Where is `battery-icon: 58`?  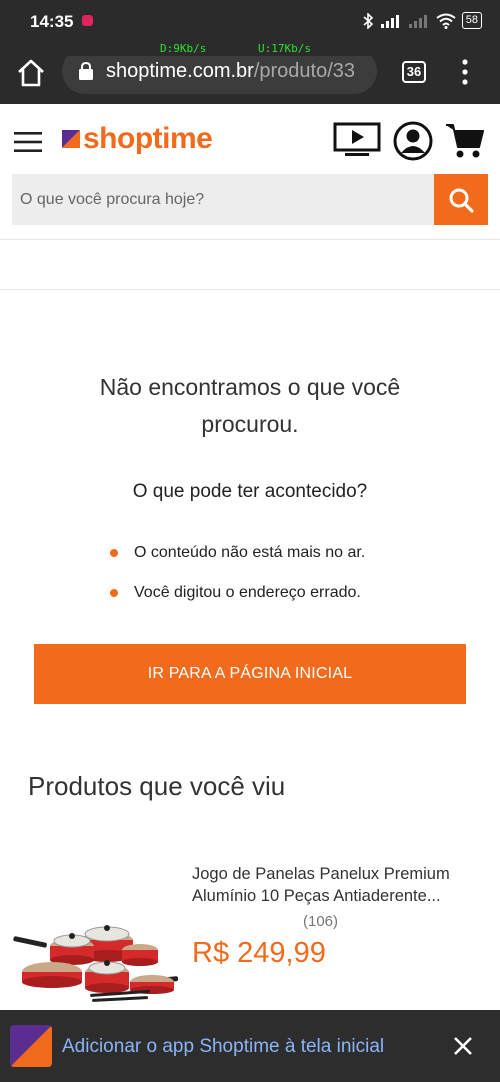 battery-icon: 58 is located at coordinates (471, 20).